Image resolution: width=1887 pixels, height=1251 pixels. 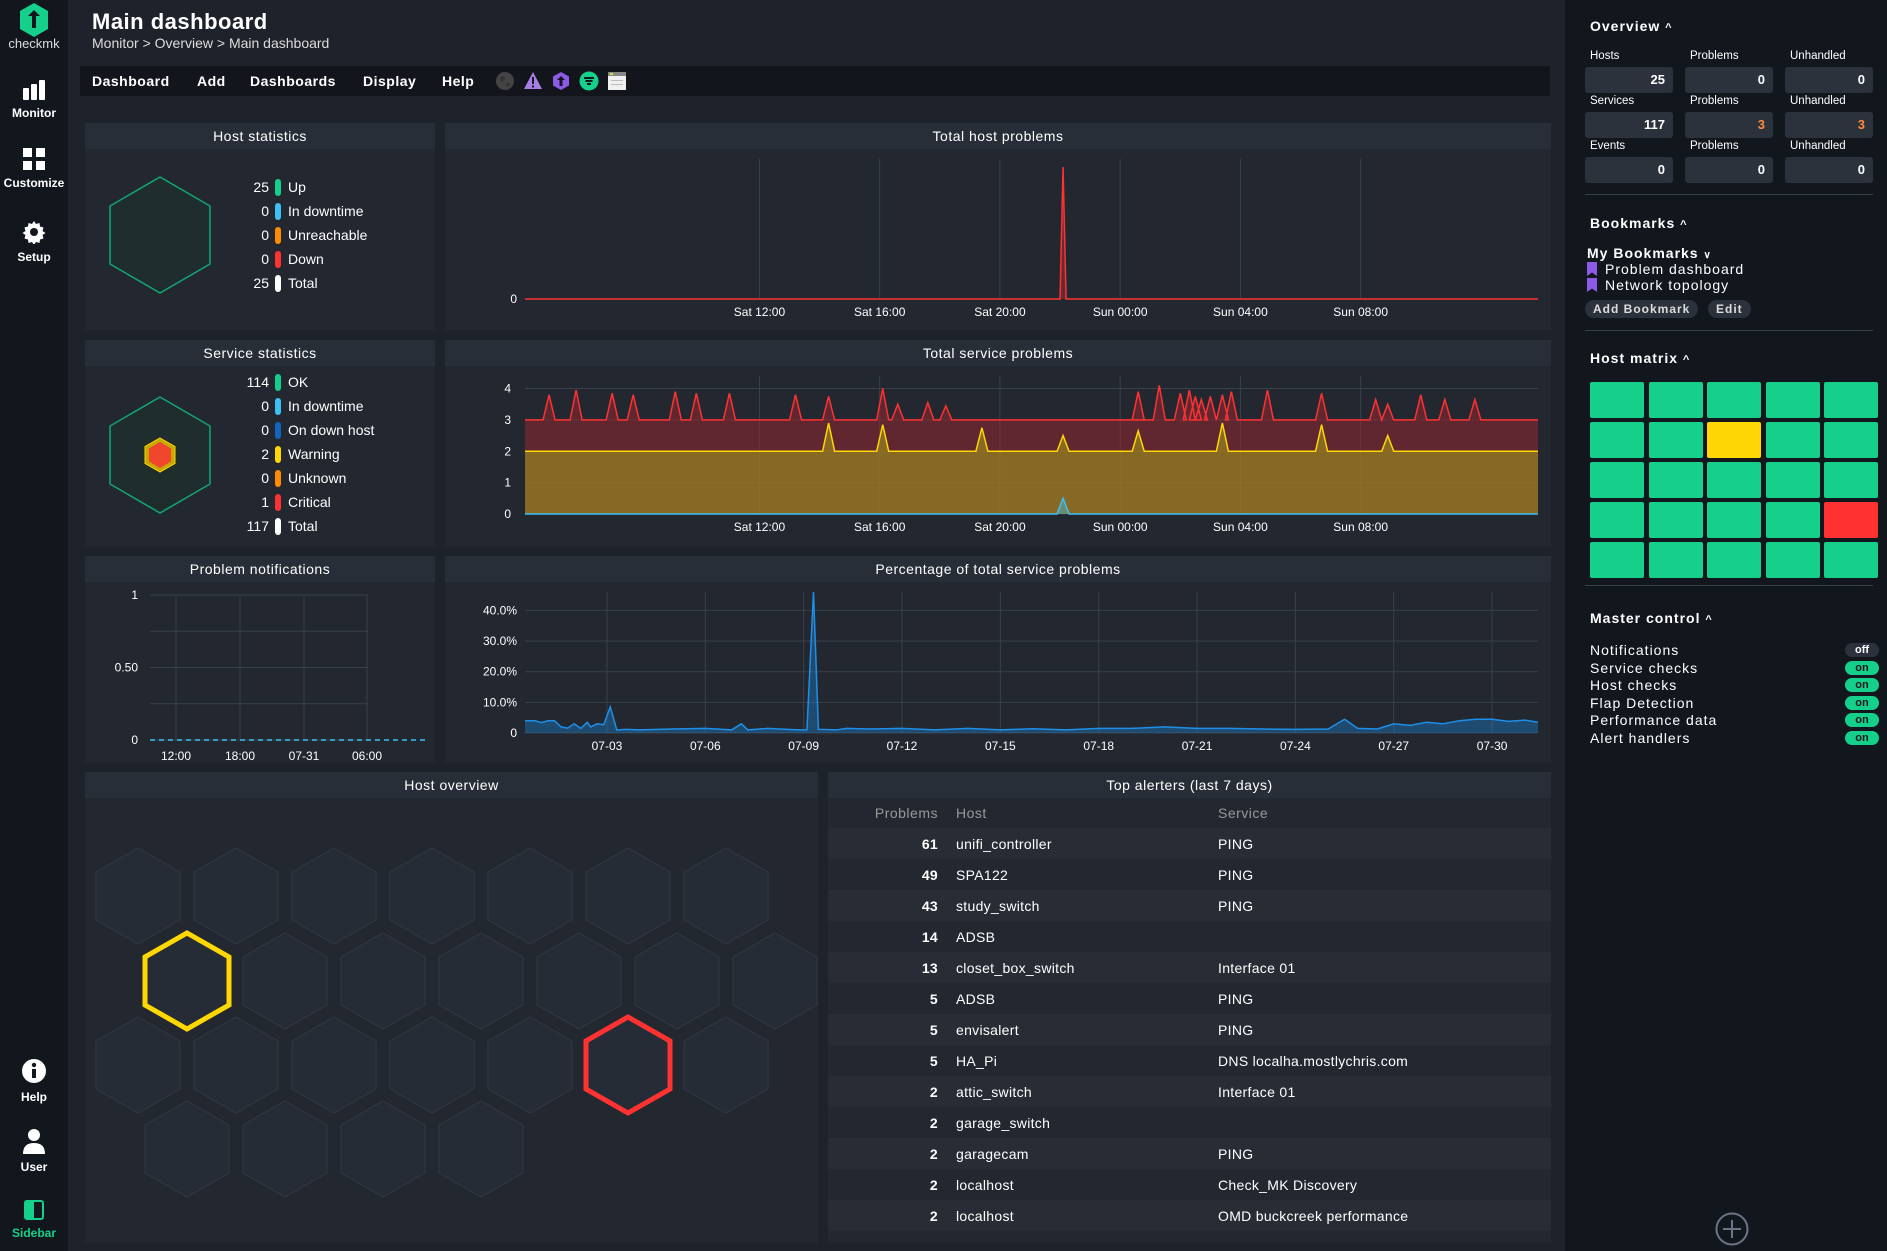 I want to click on table-row: 43 study_switch PING, so click(x=1189, y=905).